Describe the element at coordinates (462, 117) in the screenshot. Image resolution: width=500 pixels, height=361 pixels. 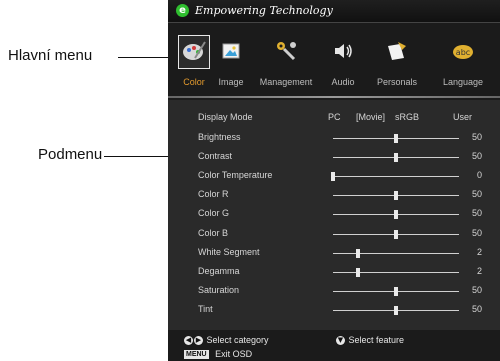
I see `display-mode-option-user: User` at that location.